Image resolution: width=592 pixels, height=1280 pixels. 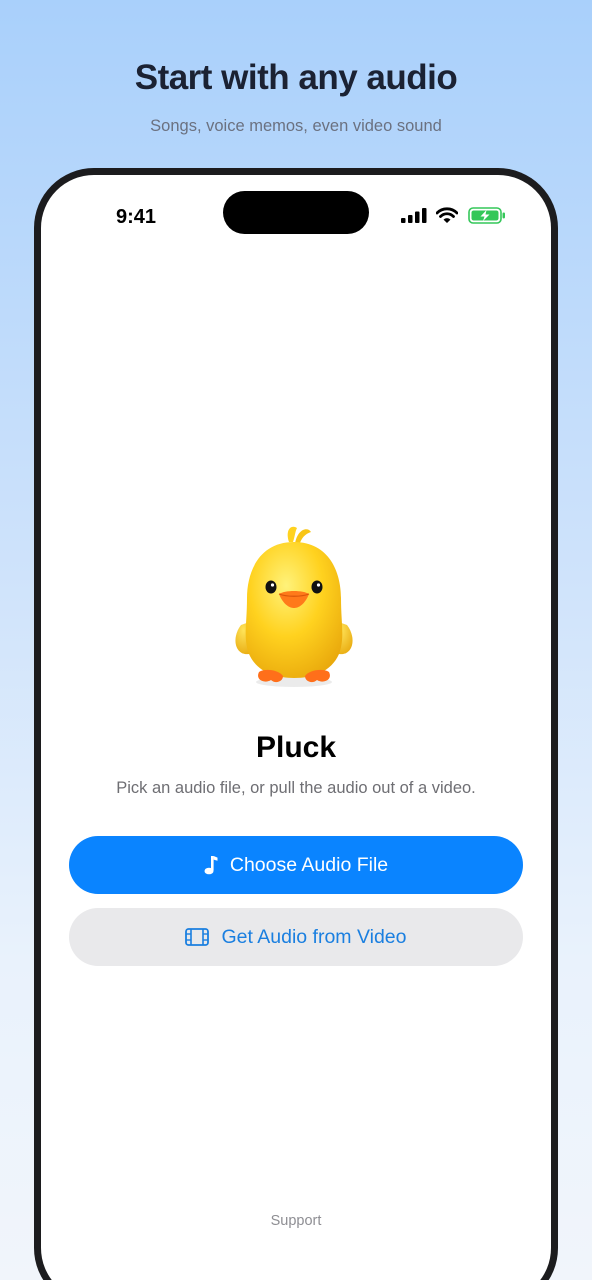 I want to click on music-note-icon, so click(x=211, y=865).